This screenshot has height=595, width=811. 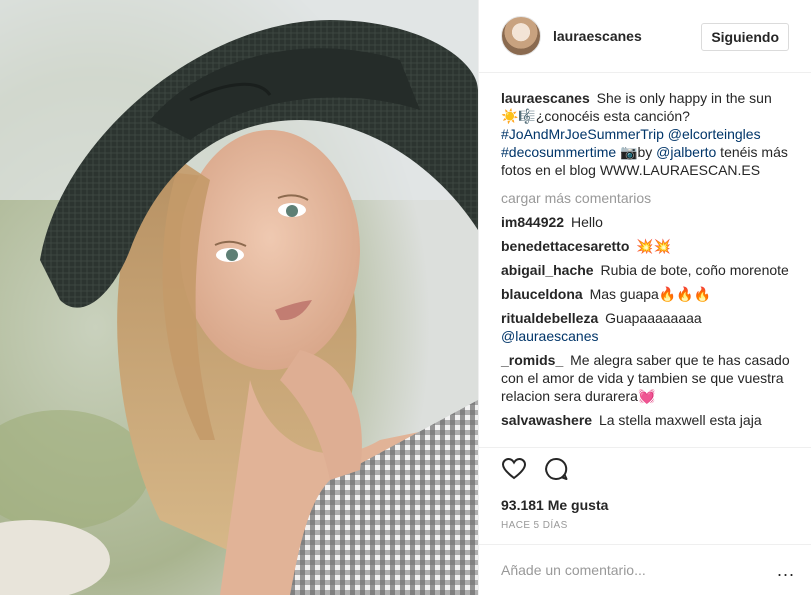 What do you see at coordinates (645, 36) in the screenshot?
I see `post-header: lauraescanes Siguiendo` at bounding box center [645, 36].